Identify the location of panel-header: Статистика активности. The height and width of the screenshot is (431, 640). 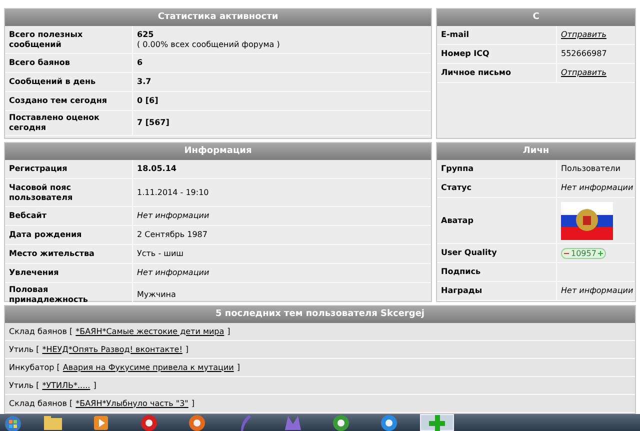
(218, 17).